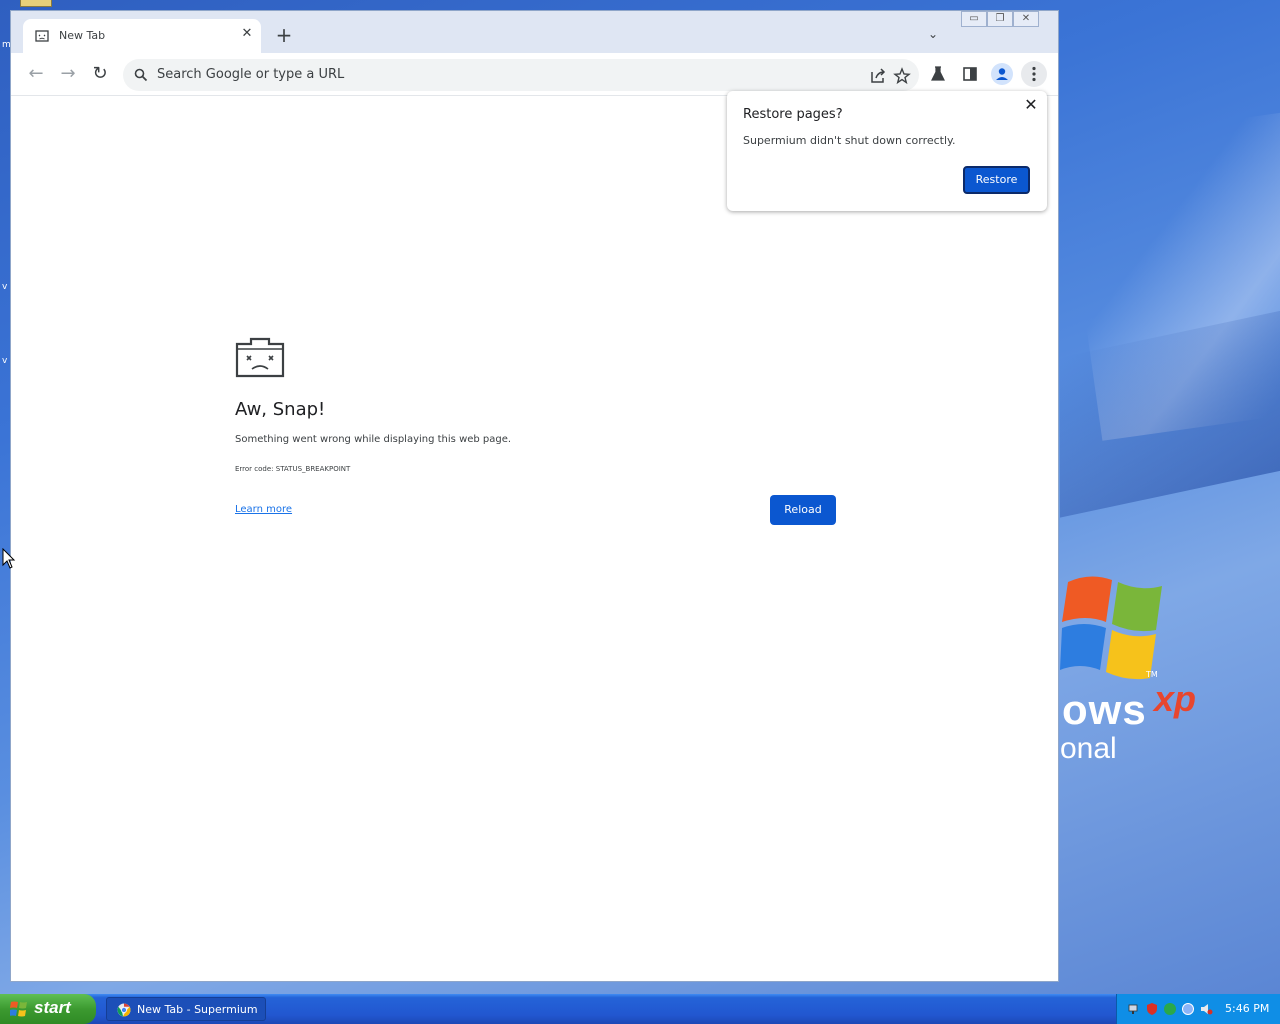 The width and height of the screenshot is (1280, 1024). Describe the element at coordinates (1104, 709) in the screenshot. I see `xp-wordmark-text: ows` at that location.